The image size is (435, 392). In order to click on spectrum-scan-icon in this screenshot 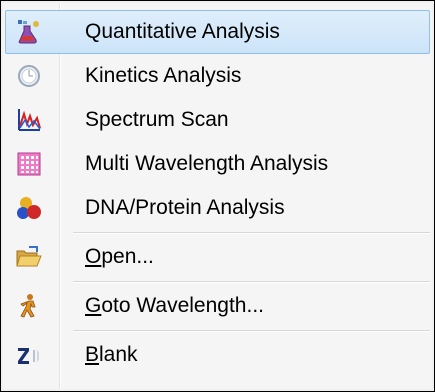, I will do `click(29, 120)`.